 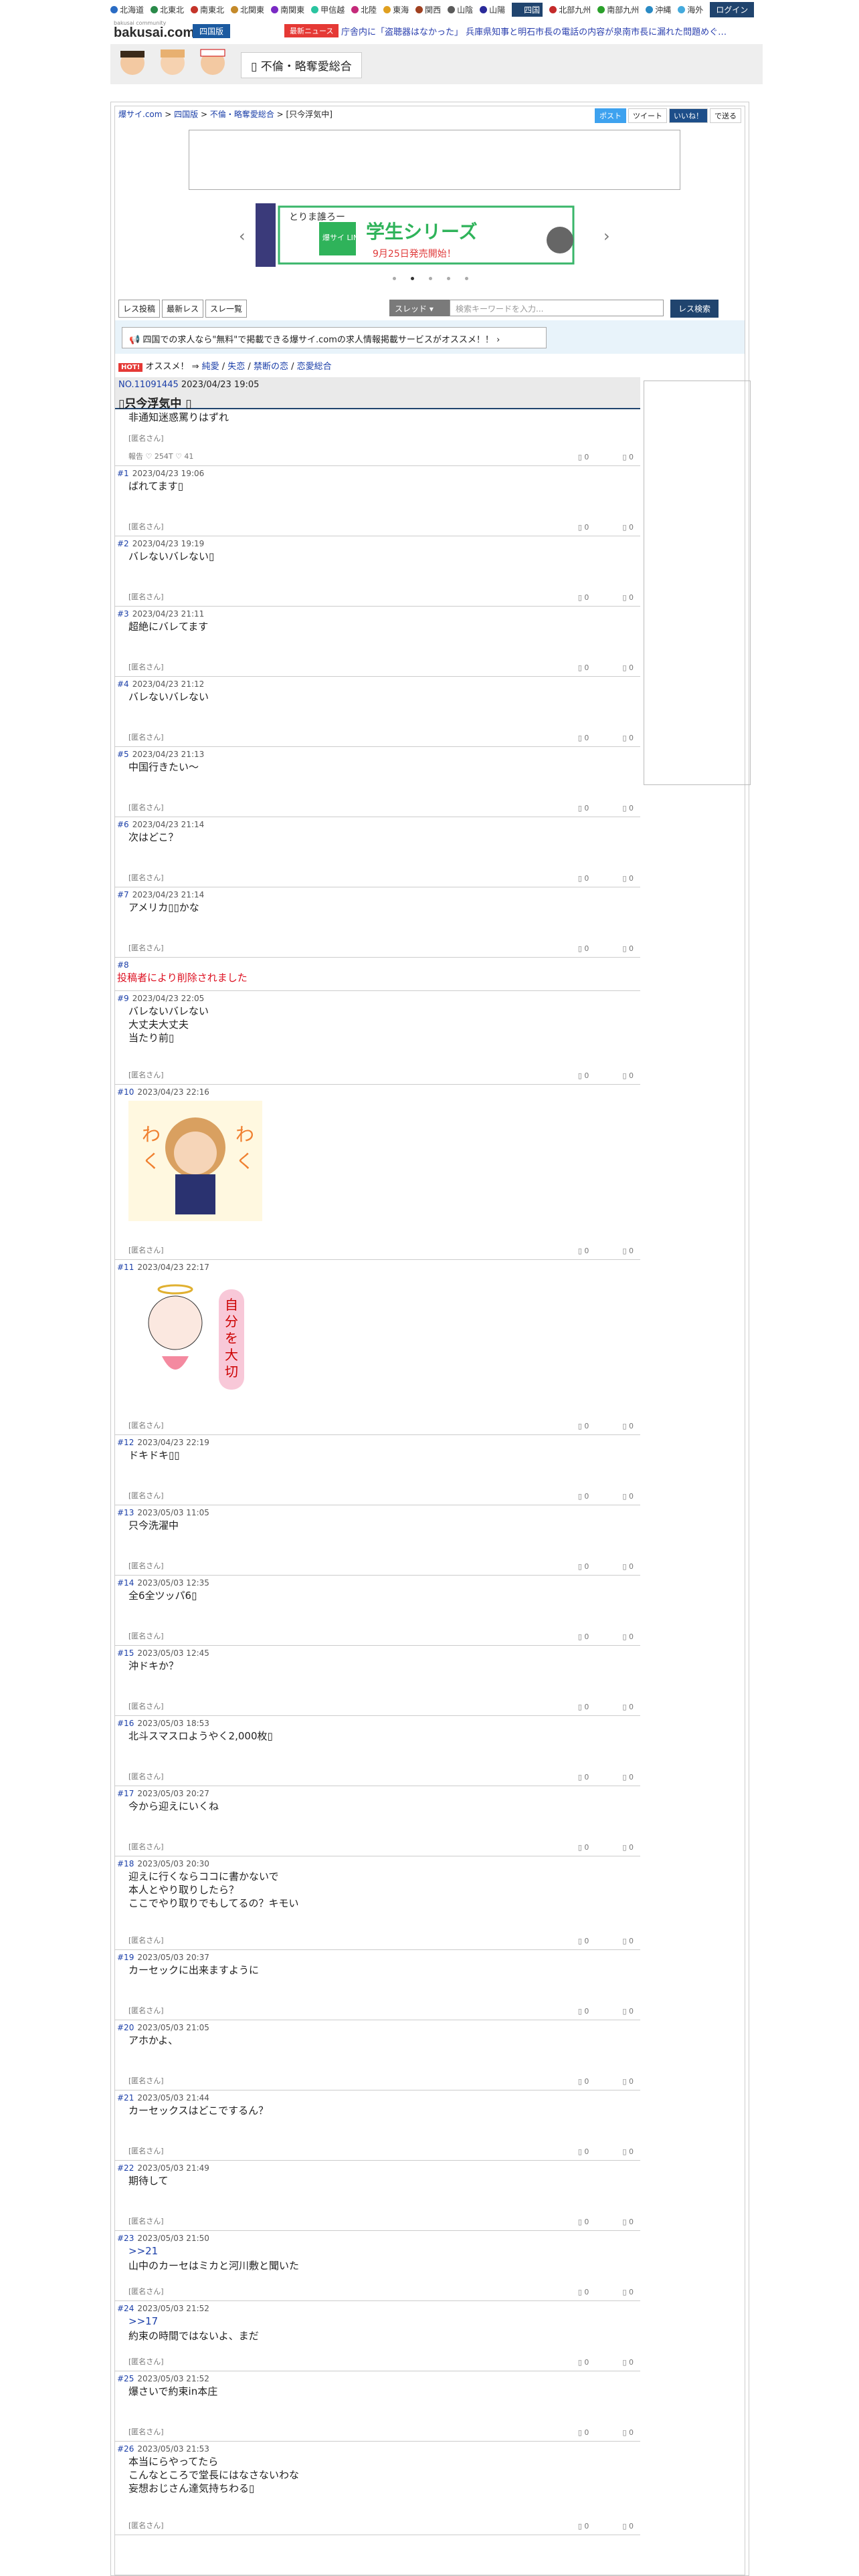 What do you see at coordinates (125, 1442) in the screenshot?
I see `post-number: #12` at bounding box center [125, 1442].